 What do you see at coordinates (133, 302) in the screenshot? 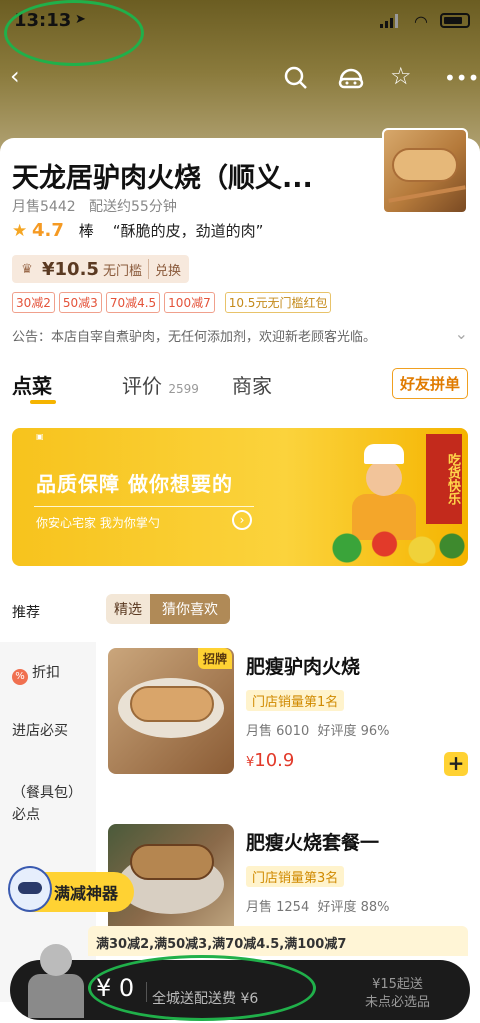
I see `promo-tag: 70减4.5` at bounding box center [133, 302].